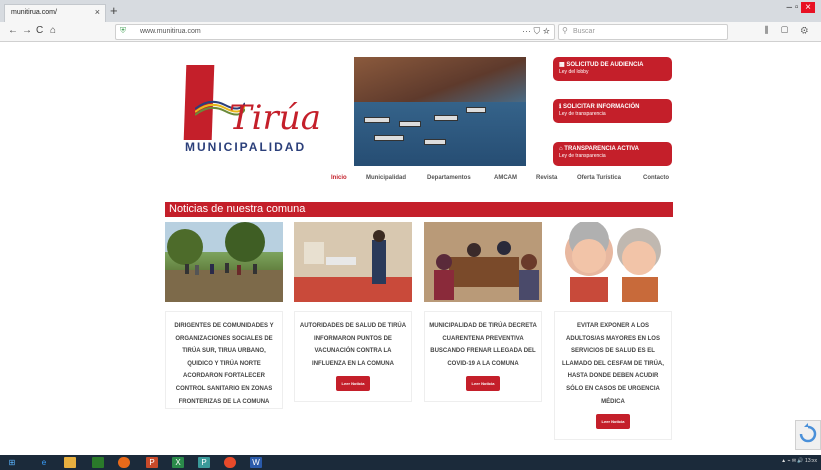 This screenshot has height=470, width=821. Describe the element at coordinates (178, 462) in the screenshot. I see `excel-icon: X` at that location.